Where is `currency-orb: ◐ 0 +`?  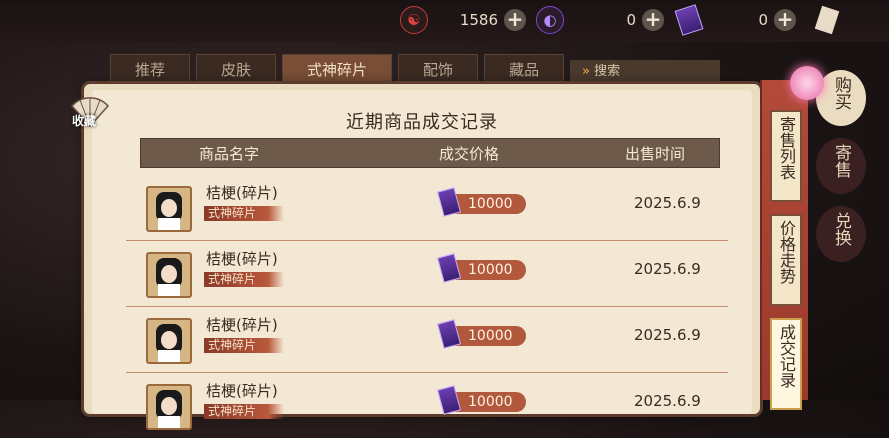
currency-orb: ◐ 0 + is located at coordinates (600, 20).